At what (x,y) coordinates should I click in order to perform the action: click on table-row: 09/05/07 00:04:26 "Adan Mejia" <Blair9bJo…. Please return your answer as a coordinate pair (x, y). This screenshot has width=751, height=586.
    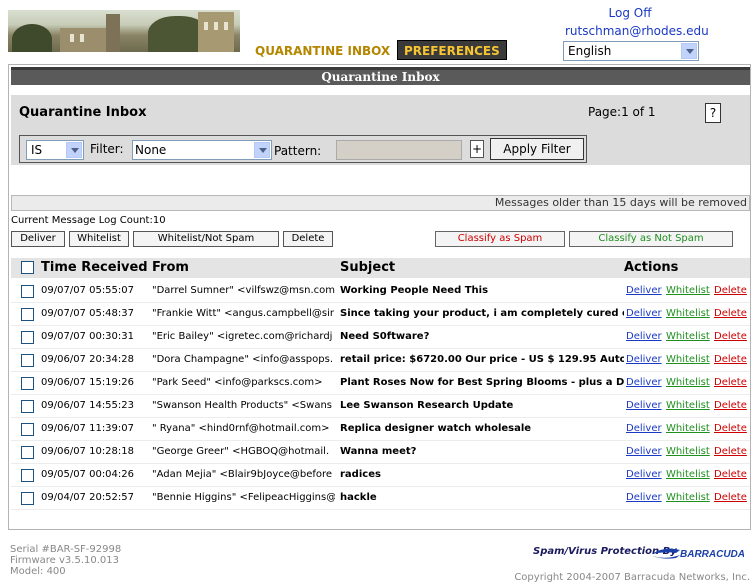
    Looking at the image, I should click on (380, 475).